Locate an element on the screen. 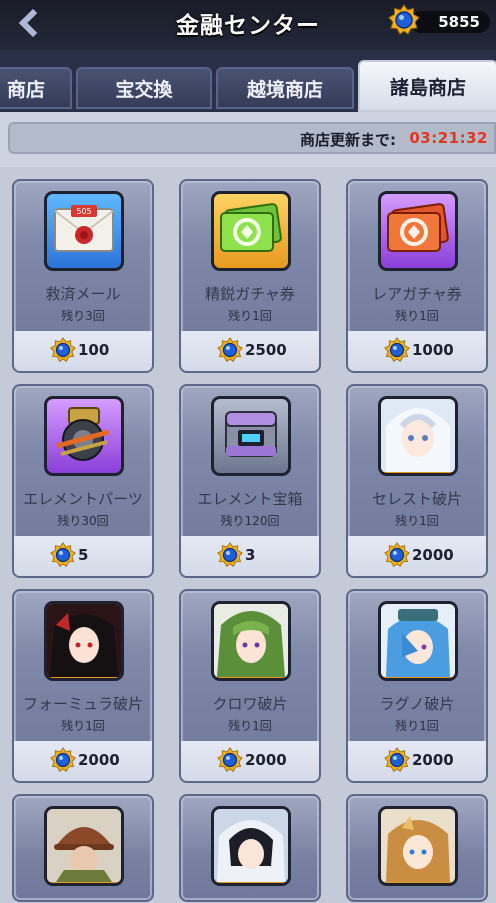  shop-item-card: レアガチャ券残り1回 1000 is located at coordinates (417, 276).